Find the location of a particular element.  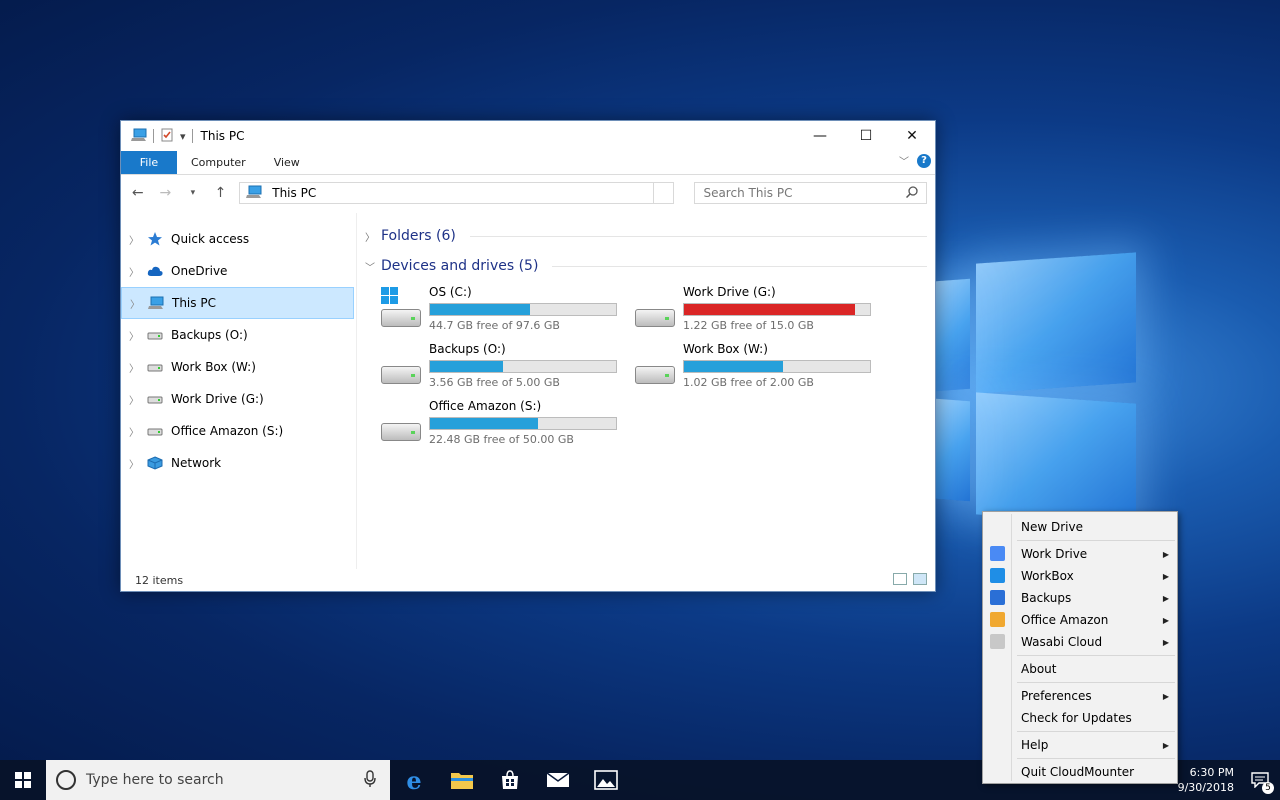

menu-item-office-amazon: Office Amazon ▶ is located at coordinates (1080, 620).